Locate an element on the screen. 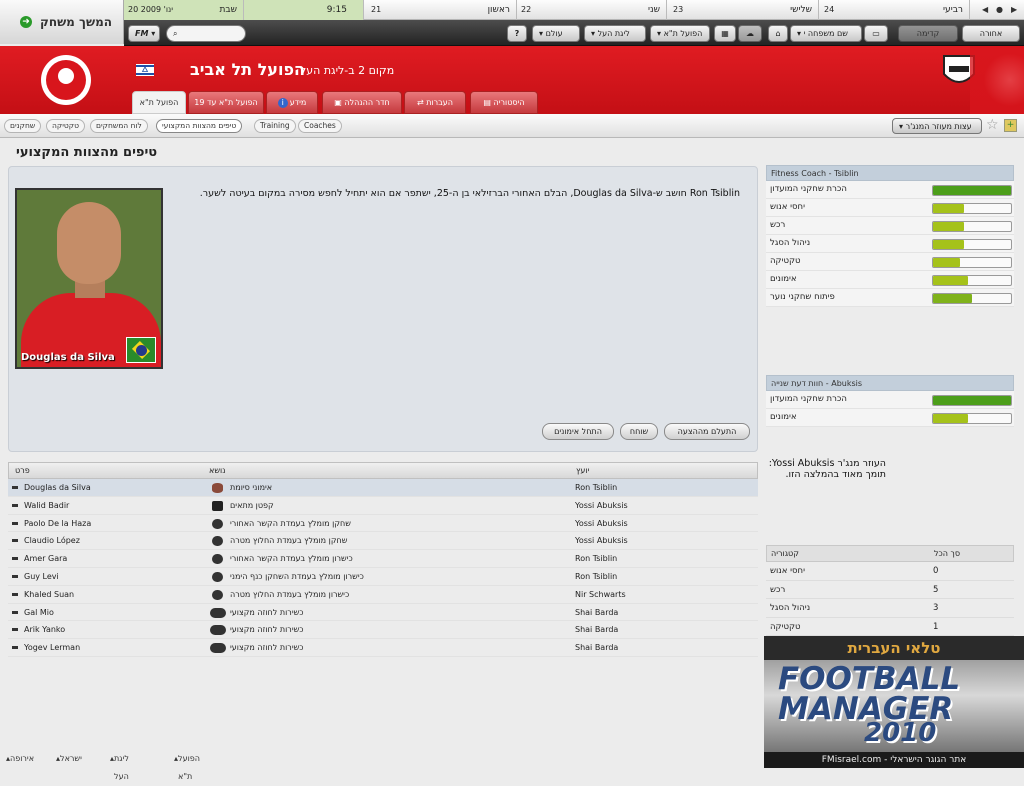 This screenshot has height=786, width=1024. contract-group-icon is located at coordinates (218, 630).